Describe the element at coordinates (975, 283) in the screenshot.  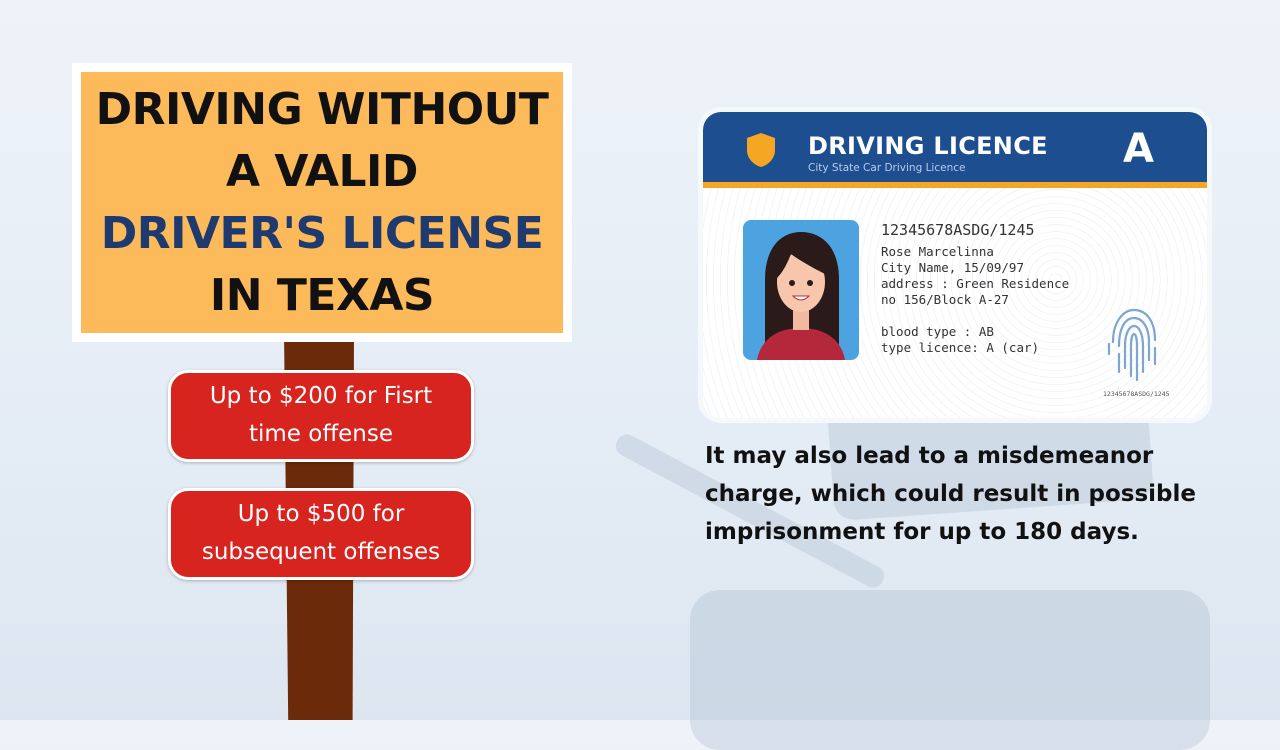
I see `holder-address-line-1: address : Green Residence` at that location.